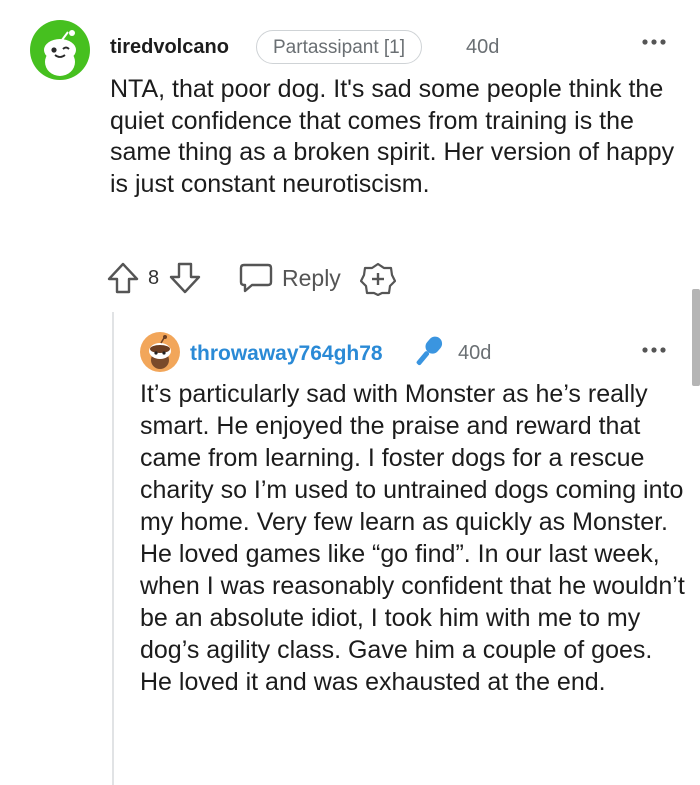  What do you see at coordinates (483, 47) in the screenshot?
I see `comment-timestamp: 40d` at bounding box center [483, 47].